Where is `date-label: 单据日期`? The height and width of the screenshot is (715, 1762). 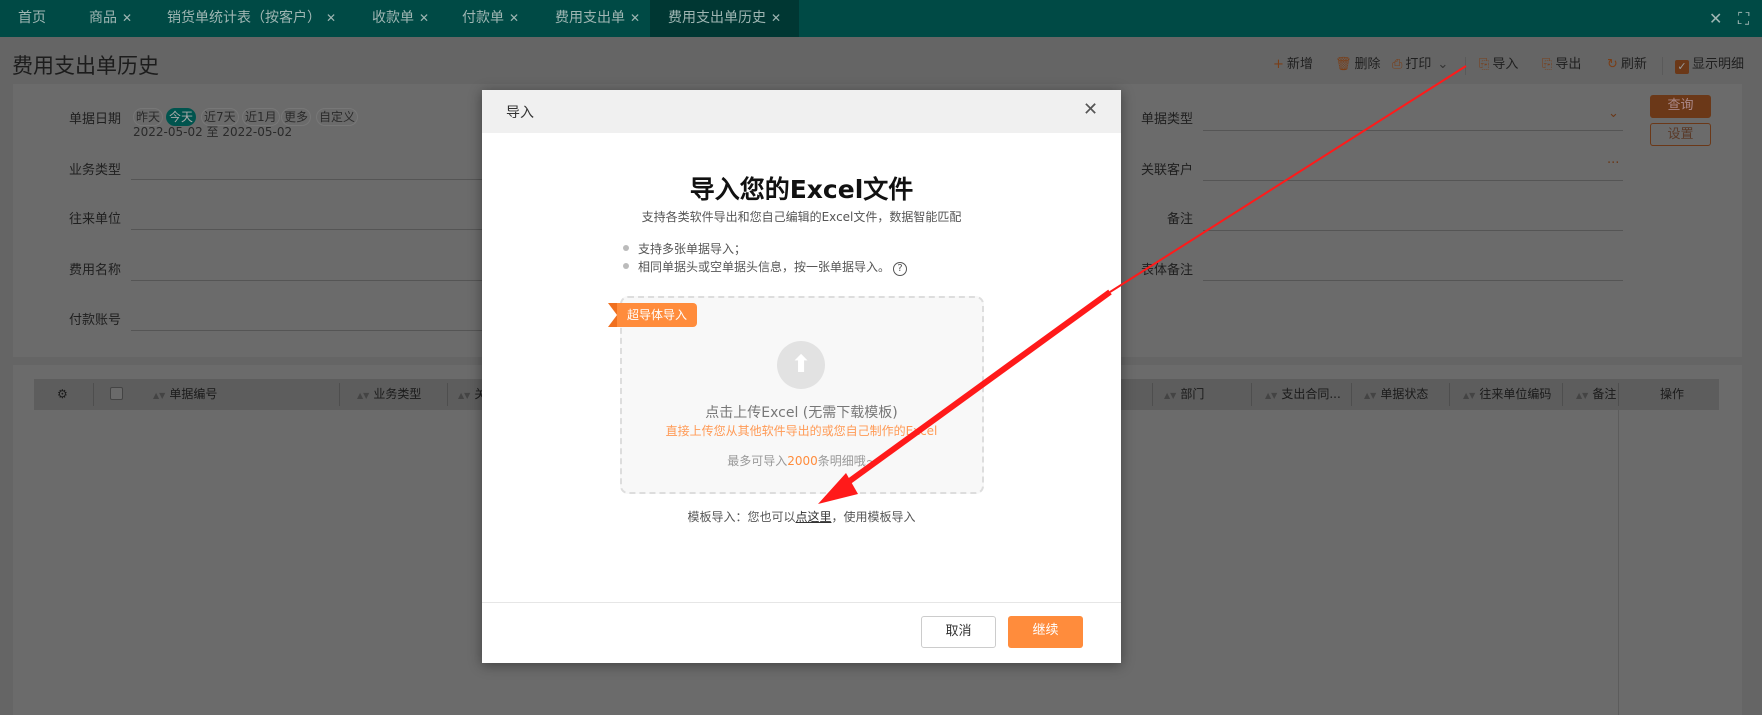
date-label: 单据日期 is located at coordinates (94, 119).